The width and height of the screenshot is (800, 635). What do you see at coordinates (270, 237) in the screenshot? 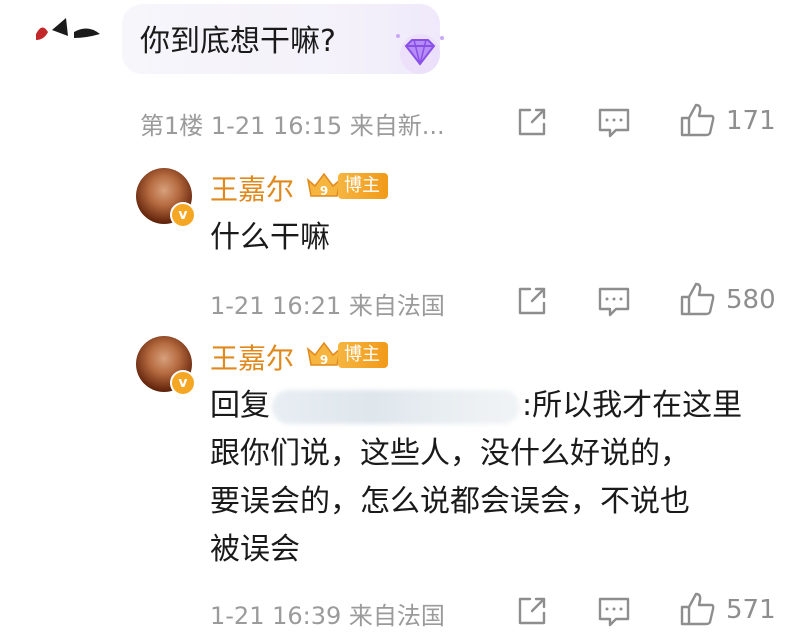
I see `reply-text: 什么干嘛` at bounding box center [270, 237].